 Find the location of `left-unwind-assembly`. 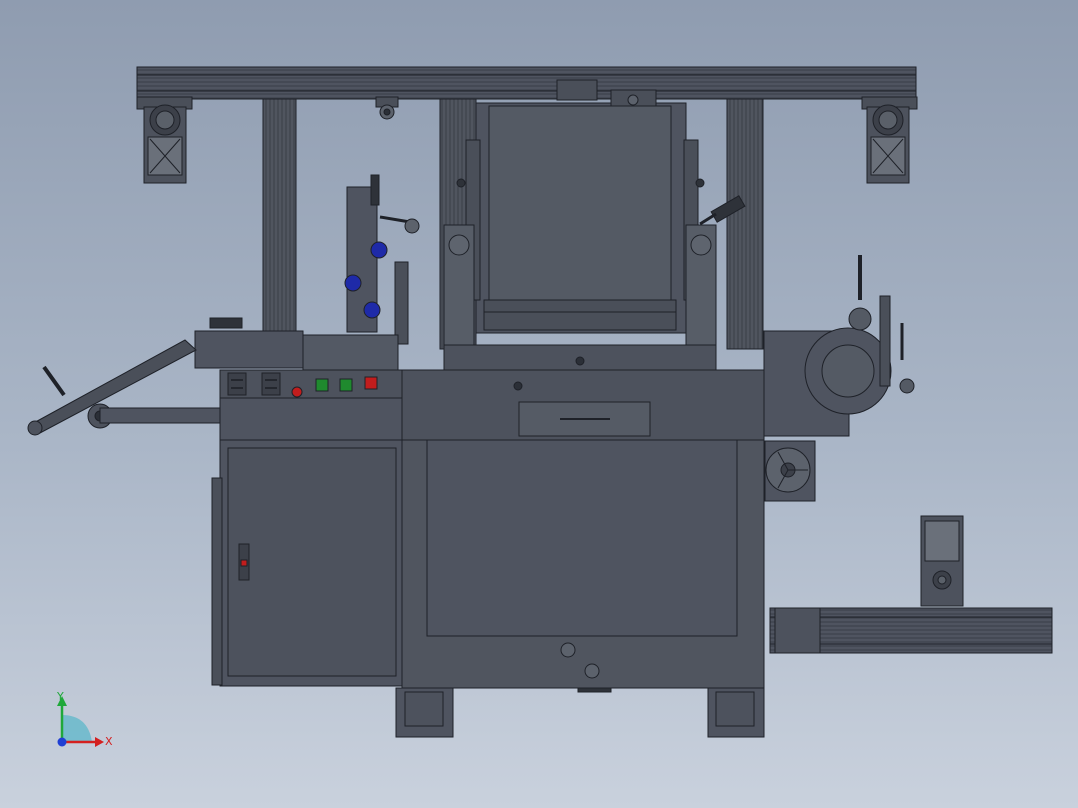

left-unwind-assembly is located at coordinates (382, 259).